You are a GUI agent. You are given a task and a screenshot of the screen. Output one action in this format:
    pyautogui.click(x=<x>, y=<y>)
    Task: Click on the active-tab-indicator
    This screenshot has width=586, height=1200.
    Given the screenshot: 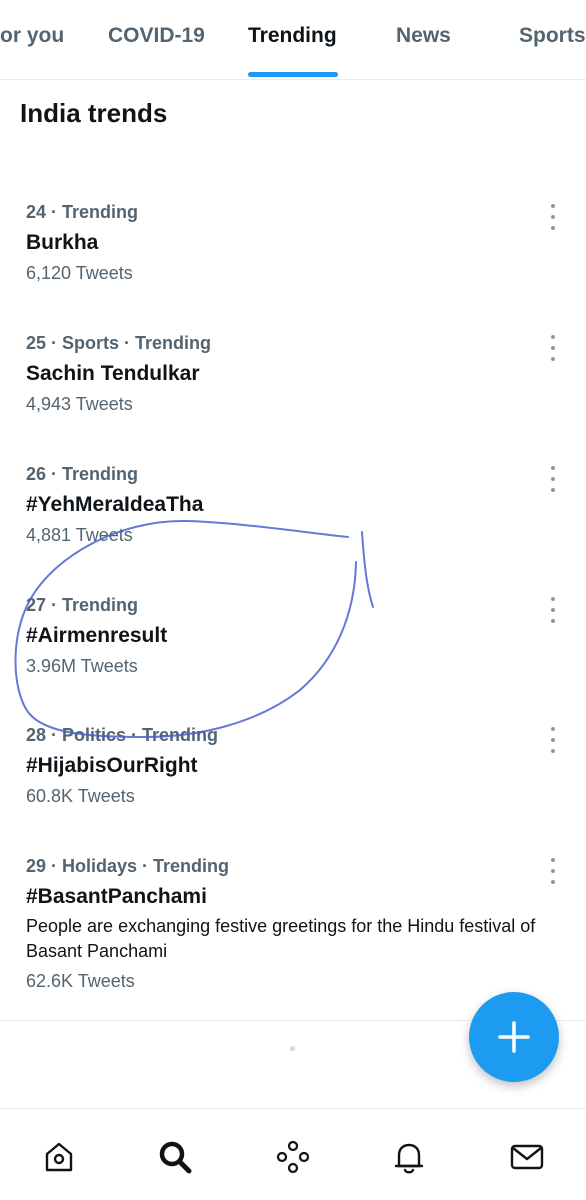 What is the action you would take?
    pyautogui.click(x=293, y=74)
    